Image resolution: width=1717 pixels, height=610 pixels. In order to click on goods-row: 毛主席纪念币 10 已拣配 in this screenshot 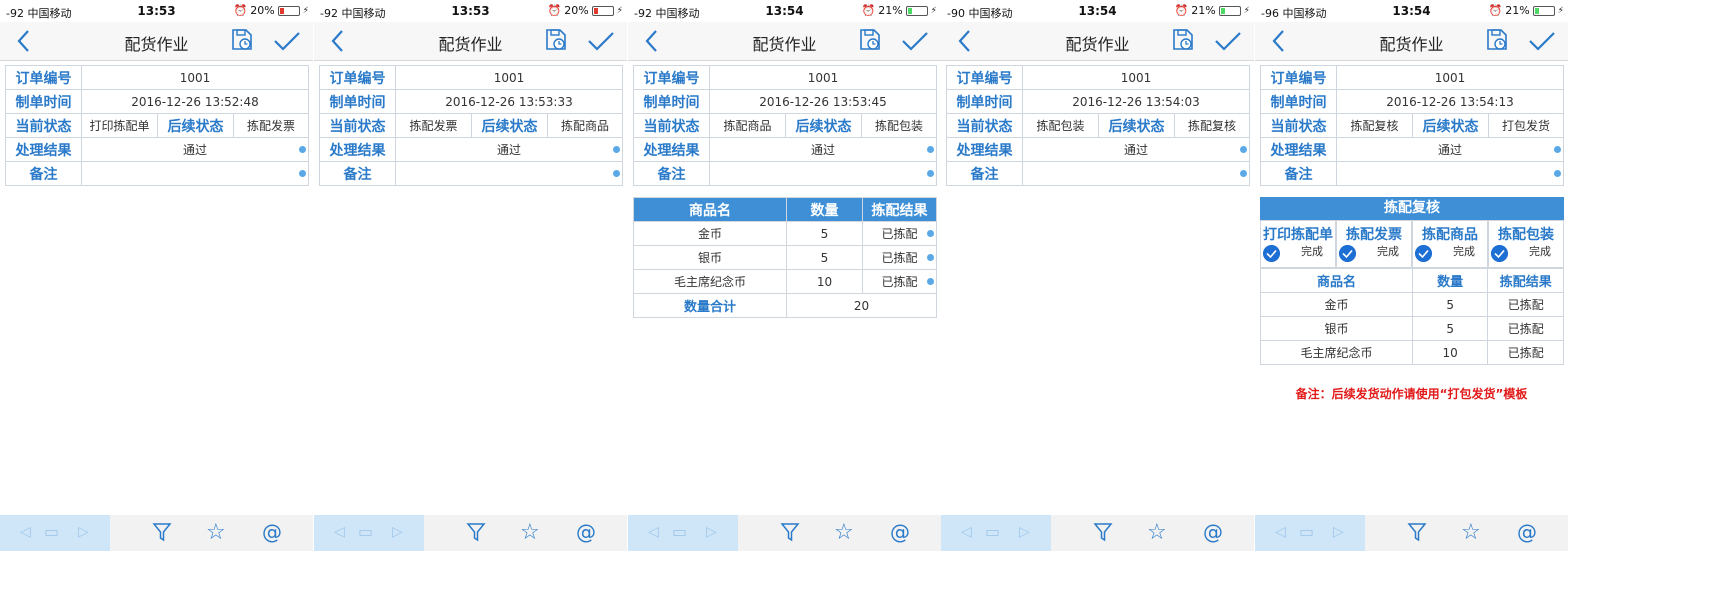, I will do `click(785, 281)`.